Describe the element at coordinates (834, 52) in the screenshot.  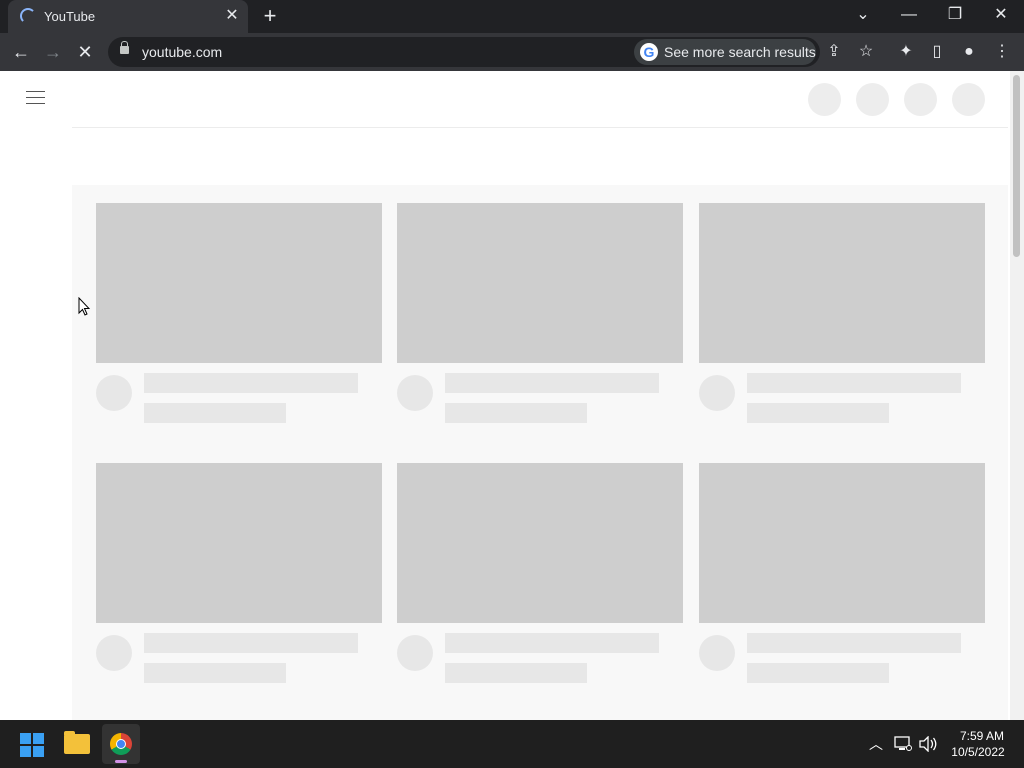
I see `share-icon: ⇪` at that location.